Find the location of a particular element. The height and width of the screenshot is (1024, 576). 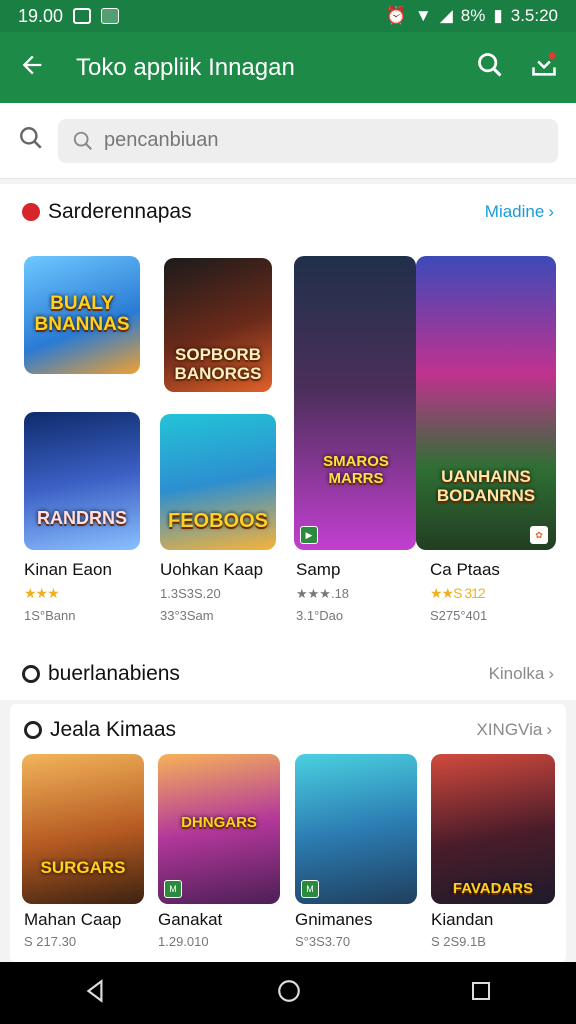

recents-square-icon is located at coordinates (481, 993).